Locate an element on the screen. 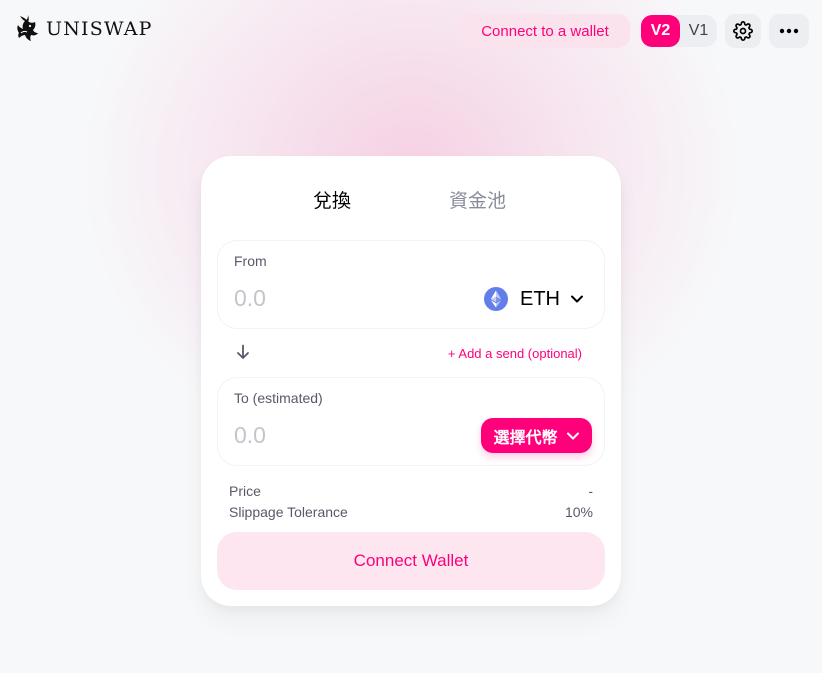 The height and width of the screenshot is (673, 822). from-token-select: ETH is located at coordinates (534, 299).